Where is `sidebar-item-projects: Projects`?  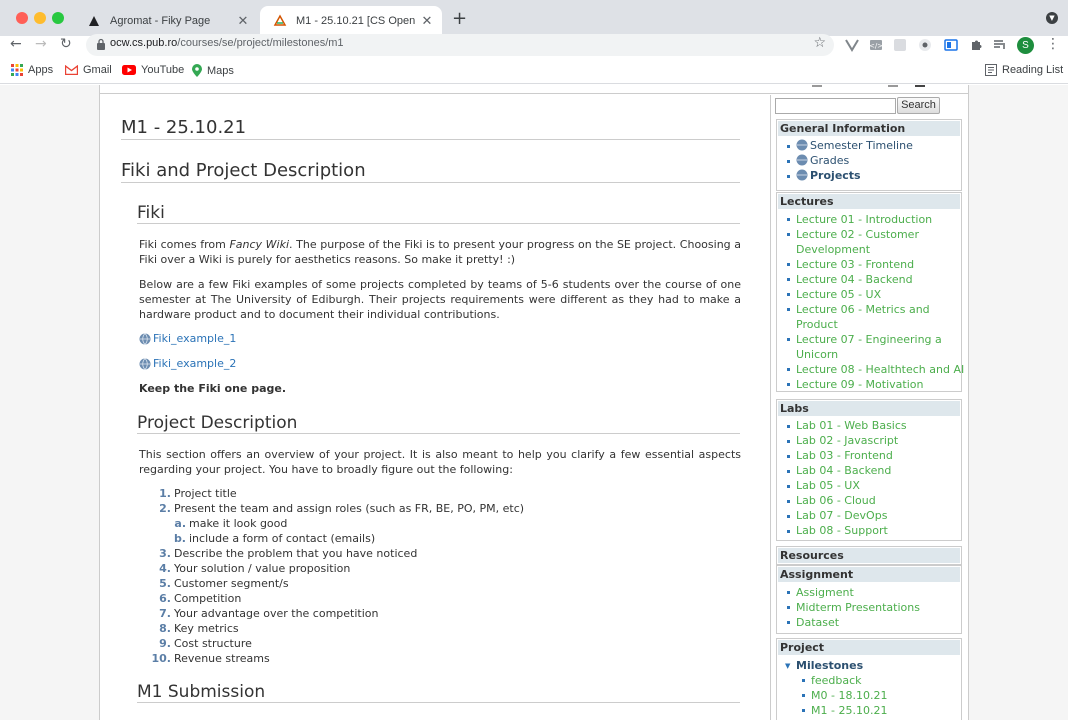 sidebar-item-projects: Projects is located at coordinates (828, 175).